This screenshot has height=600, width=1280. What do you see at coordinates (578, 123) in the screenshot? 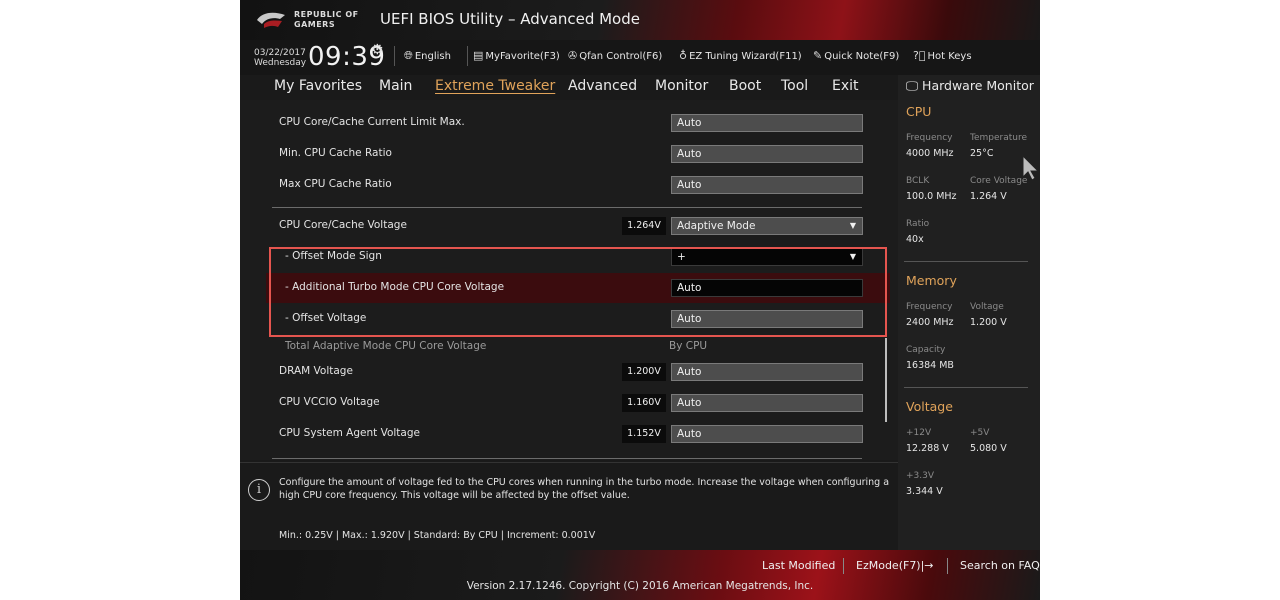
I see `setting-row-cache-current-limit: CPU Core/Cache Current Limit Max. Auto` at bounding box center [578, 123].